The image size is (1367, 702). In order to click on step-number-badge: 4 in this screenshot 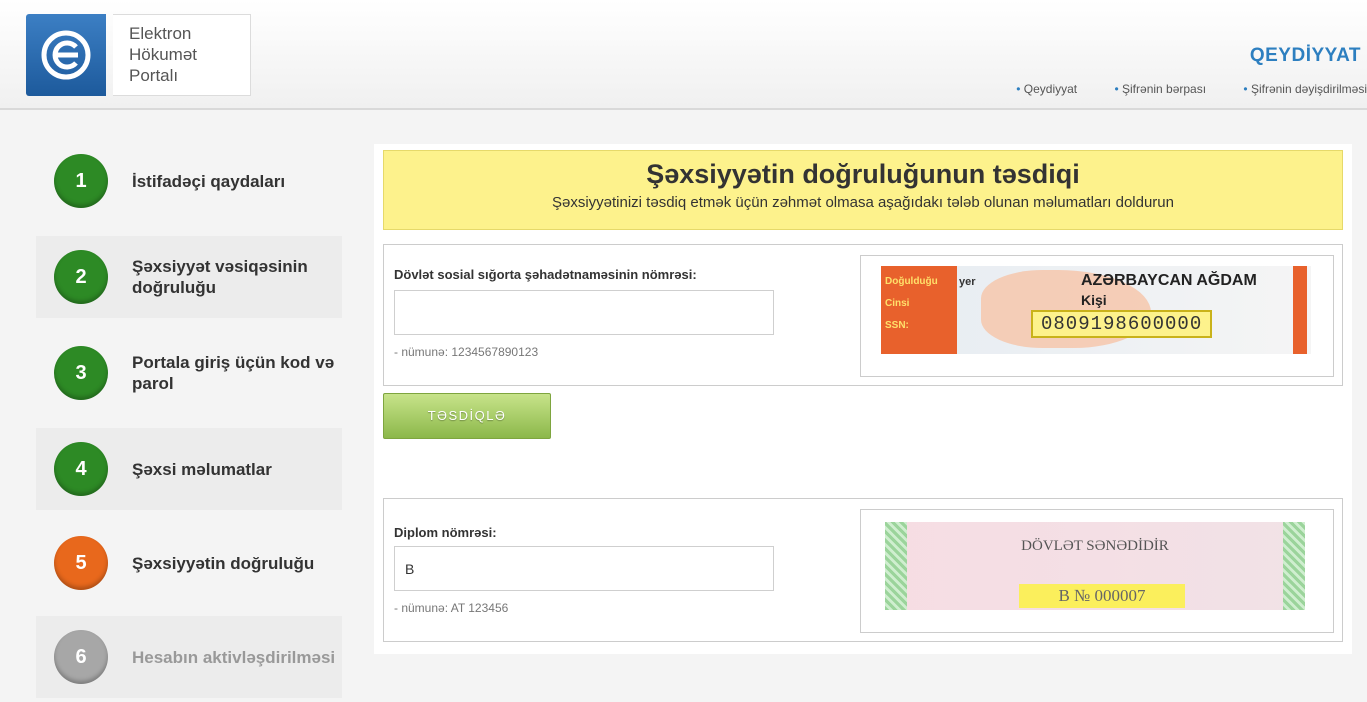, I will do `click(81, 469)`.